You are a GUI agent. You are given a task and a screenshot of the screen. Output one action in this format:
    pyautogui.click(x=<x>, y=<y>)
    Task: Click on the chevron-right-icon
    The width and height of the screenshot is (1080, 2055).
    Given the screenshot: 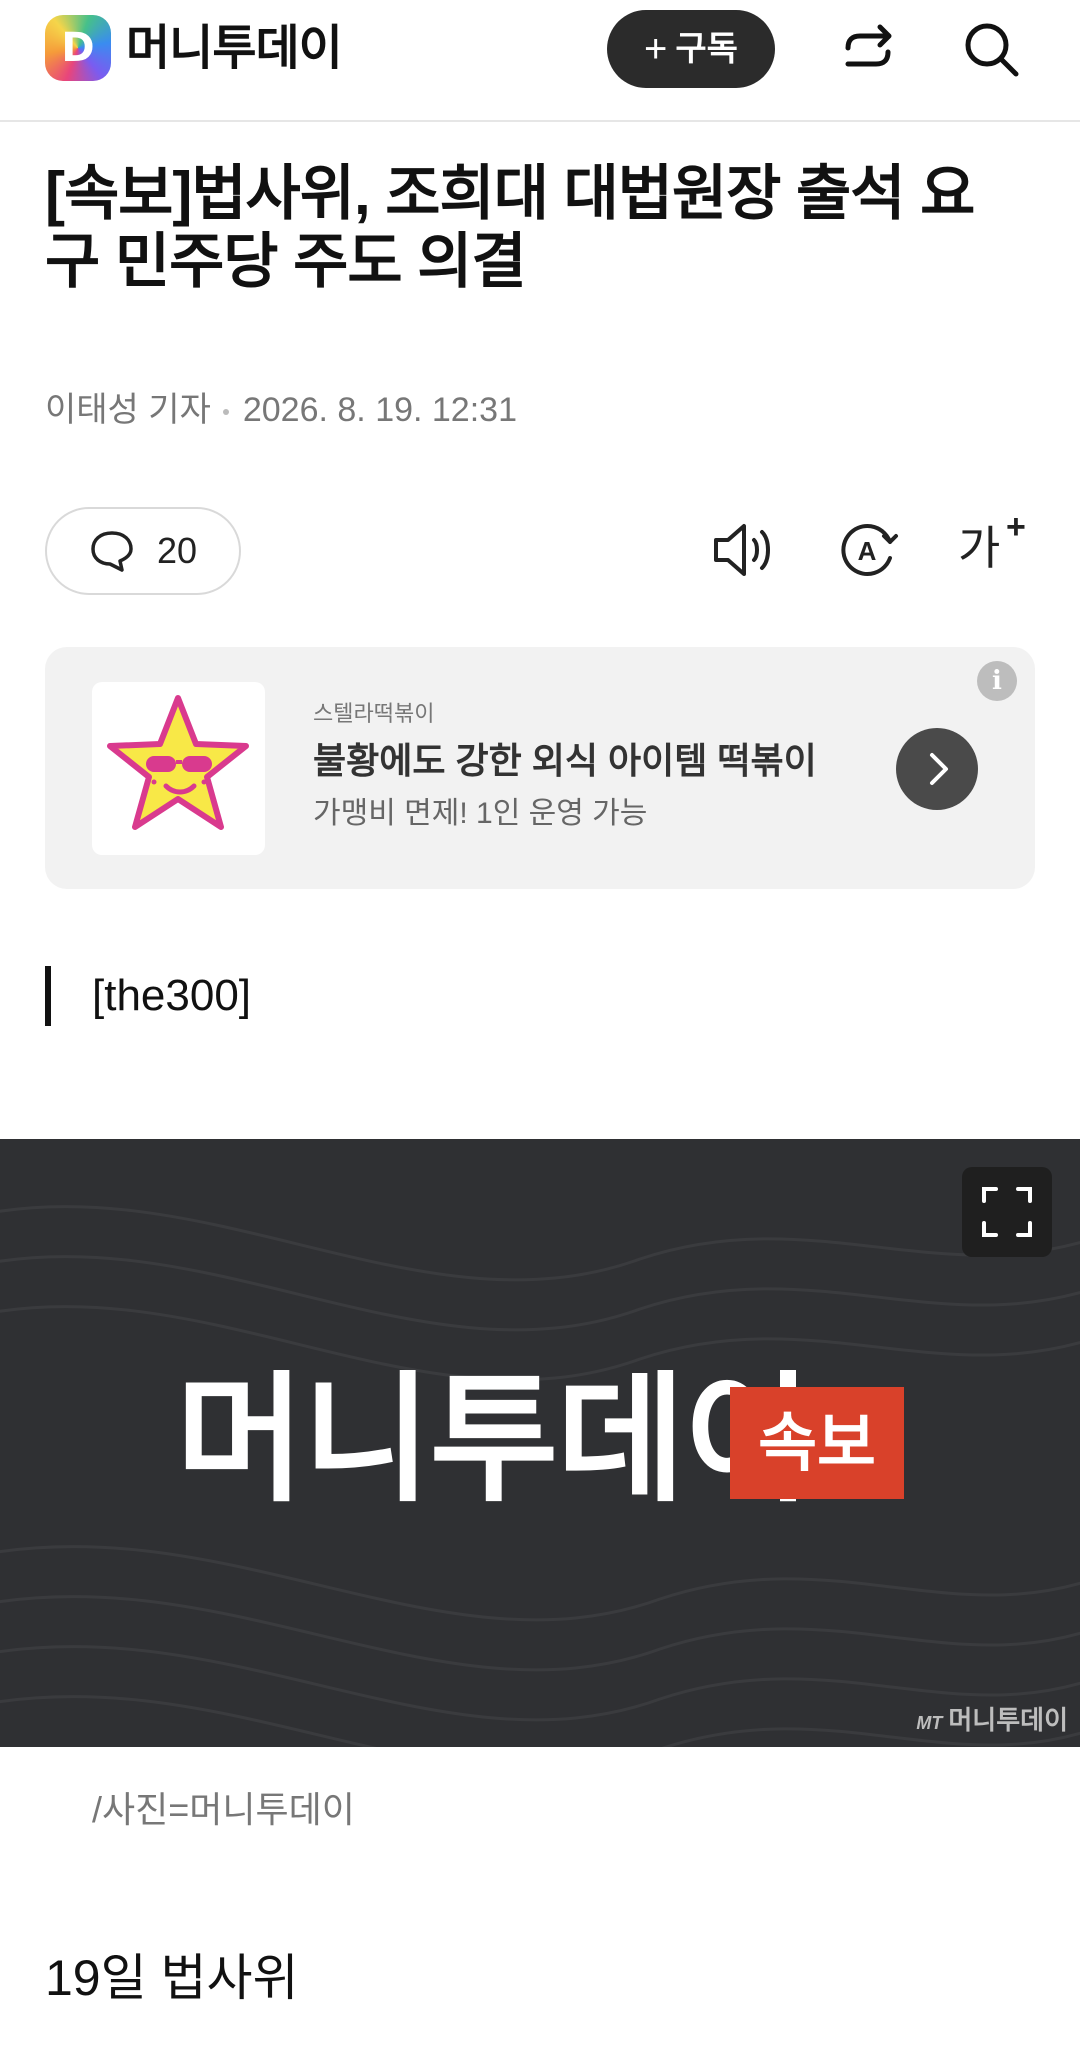 What is the action you would take?
    pyautogui.click(x=939, y=769)
    